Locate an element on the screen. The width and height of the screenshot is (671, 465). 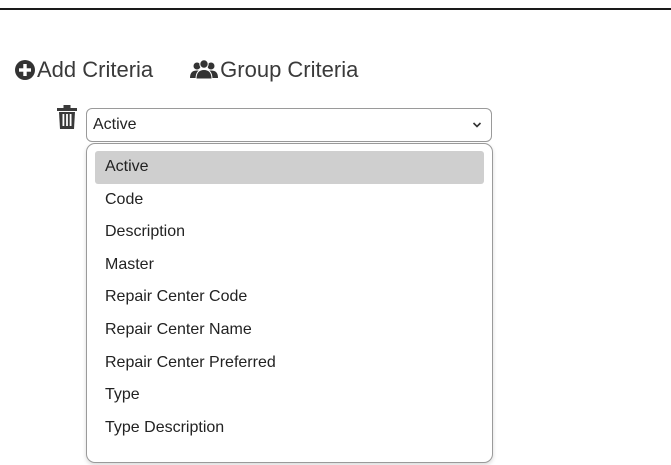
dropdown-option-type: Type is located at coordinates (289, 395).